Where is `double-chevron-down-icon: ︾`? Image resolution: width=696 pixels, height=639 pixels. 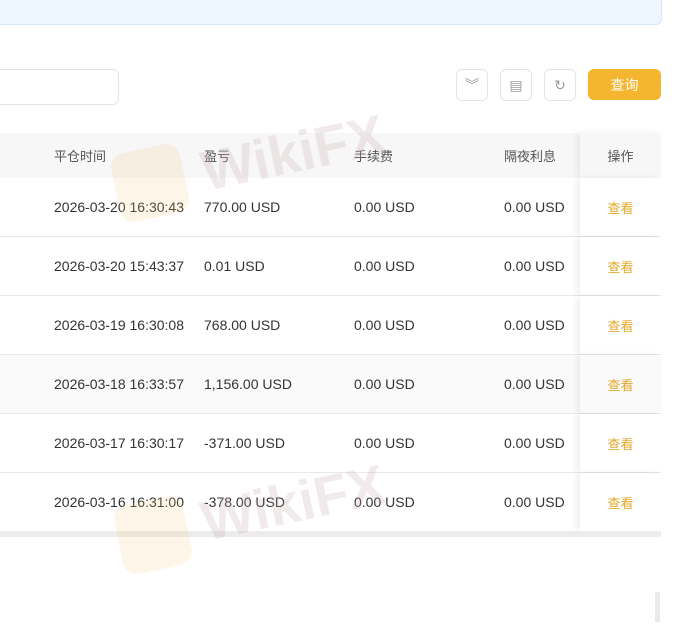 double-chevron-down-icon: ︾ is located at coordinates (472, 85).